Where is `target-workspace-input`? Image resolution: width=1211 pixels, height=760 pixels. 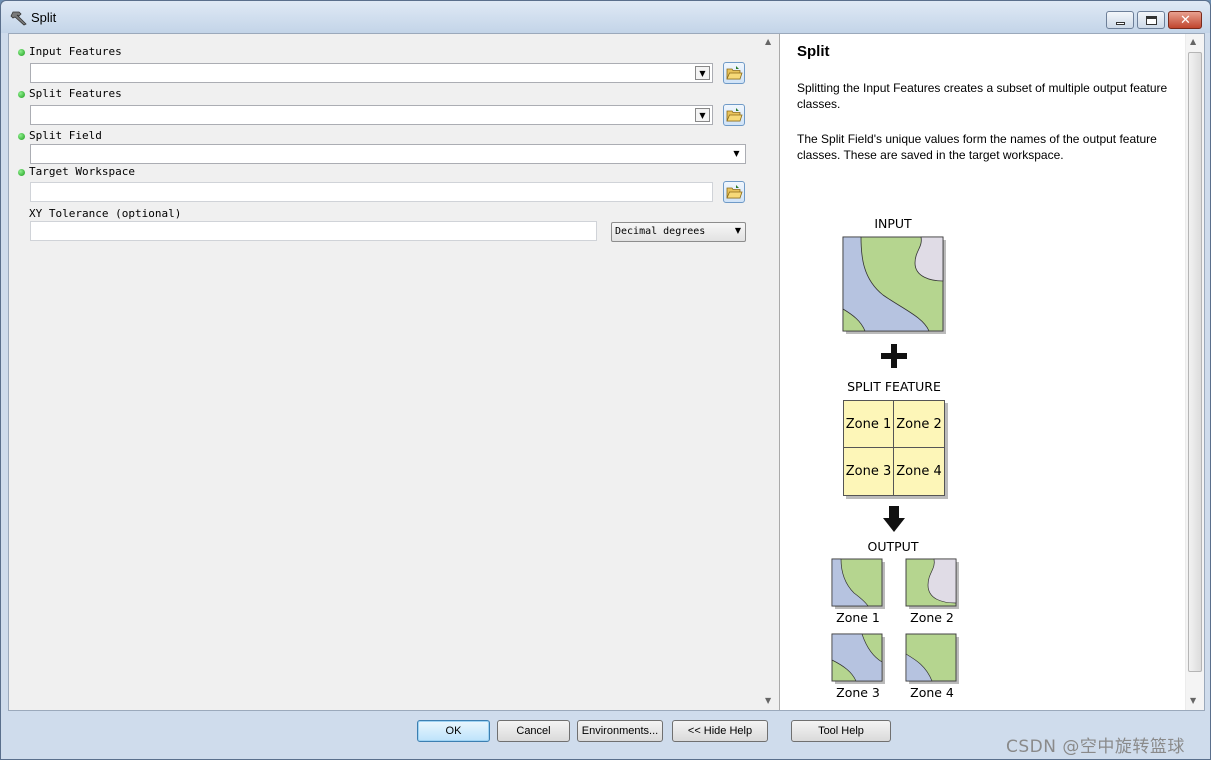
target-workspace-input is located at coordinates (371, 192).